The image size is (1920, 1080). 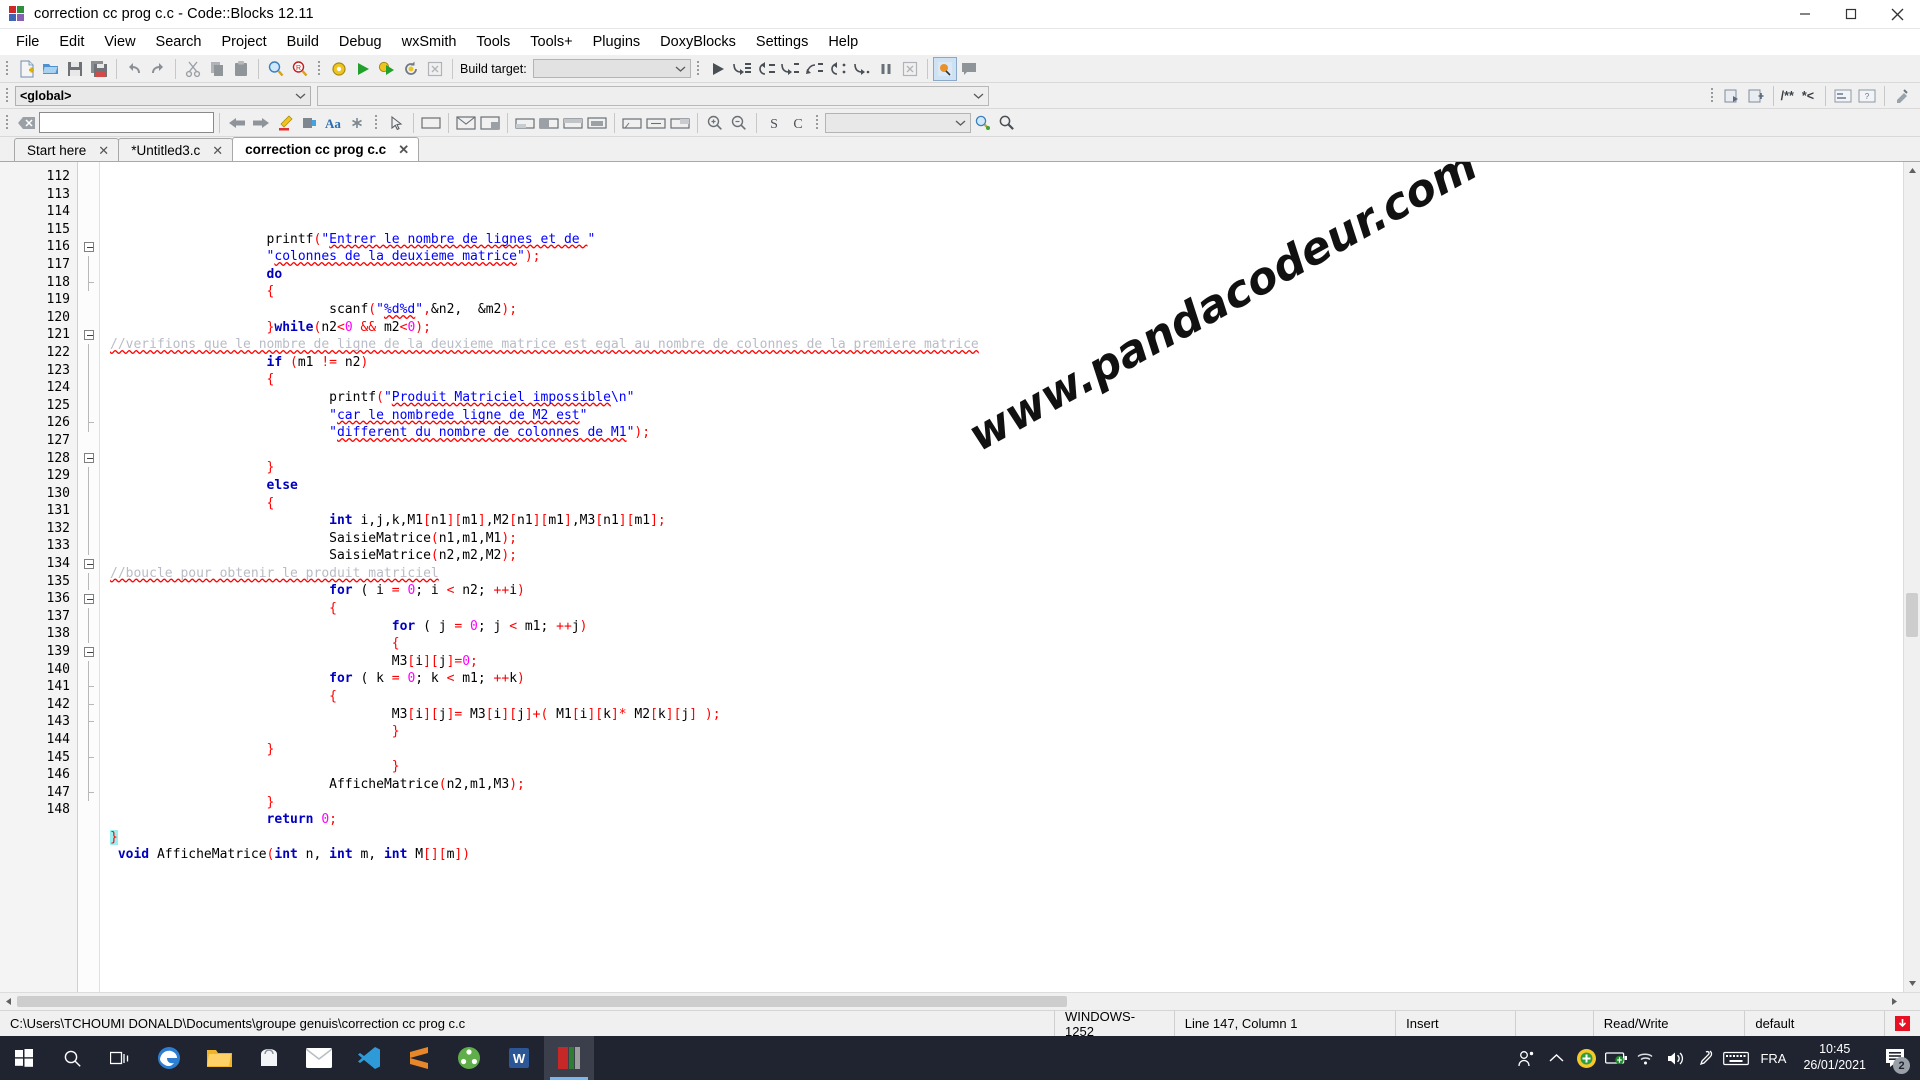 What do you see at coordinates (617, 42) in the screenshot?
I see `menu-plugins: Plugins` at bounding box center [617, 42].